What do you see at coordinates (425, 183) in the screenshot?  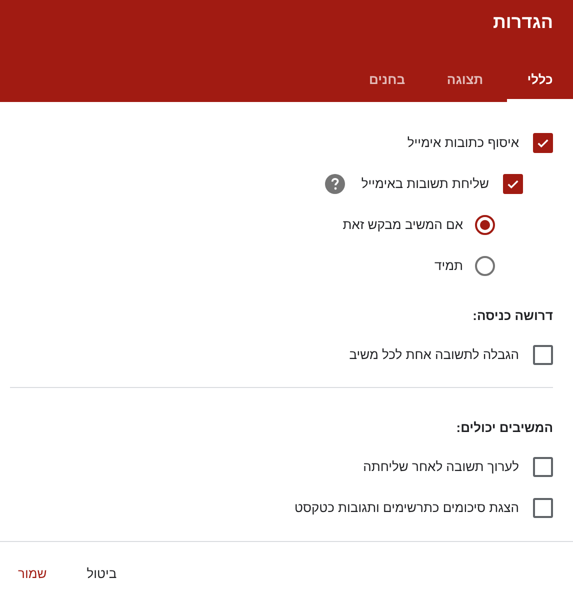 I see `option-label: שליחת תשובות באימייל` at bounding box center [425, 183].